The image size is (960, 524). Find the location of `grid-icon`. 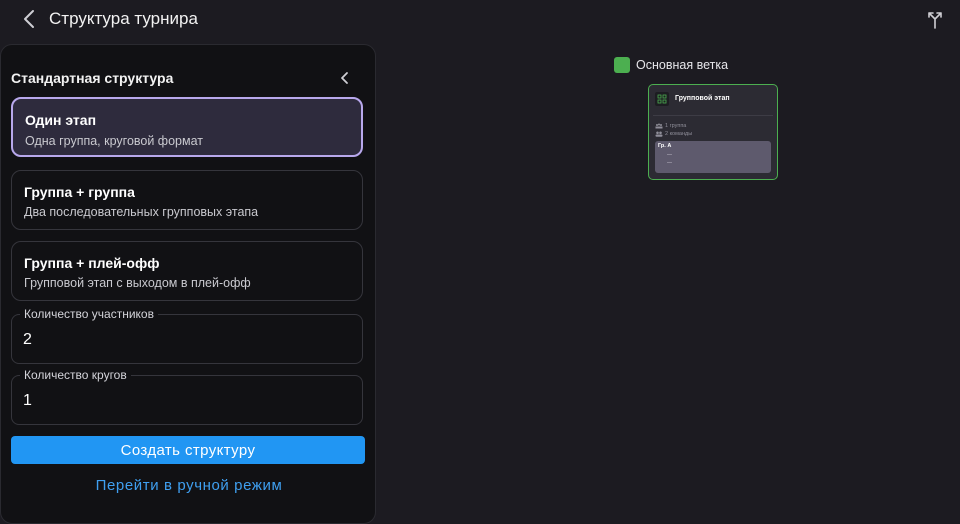

grid-icon is located at coordinates (662, 99).